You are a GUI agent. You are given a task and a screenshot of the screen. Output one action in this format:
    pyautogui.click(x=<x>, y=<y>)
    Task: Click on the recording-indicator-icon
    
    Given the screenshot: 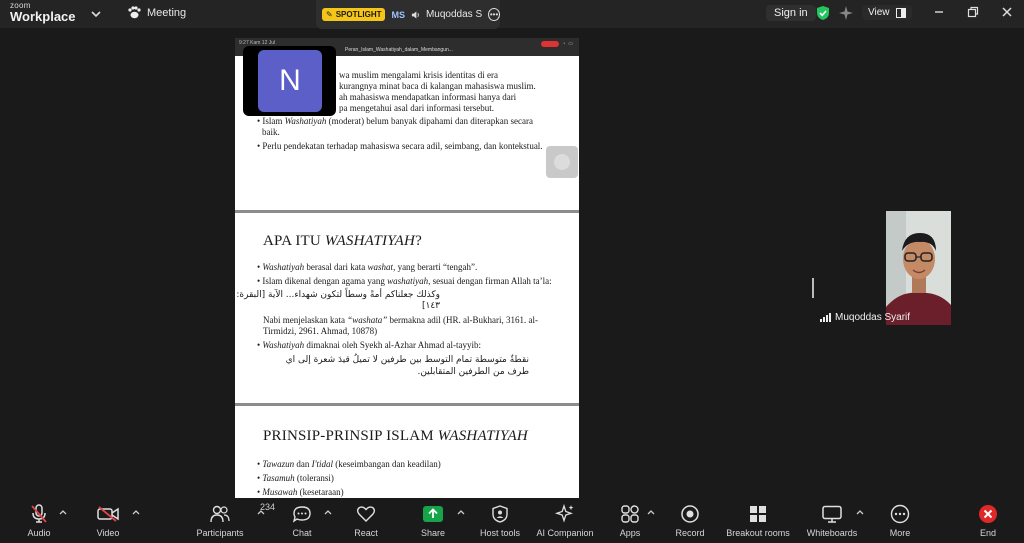 What is the action you would take?
    pyautogui.click(x=550, y=44)
    